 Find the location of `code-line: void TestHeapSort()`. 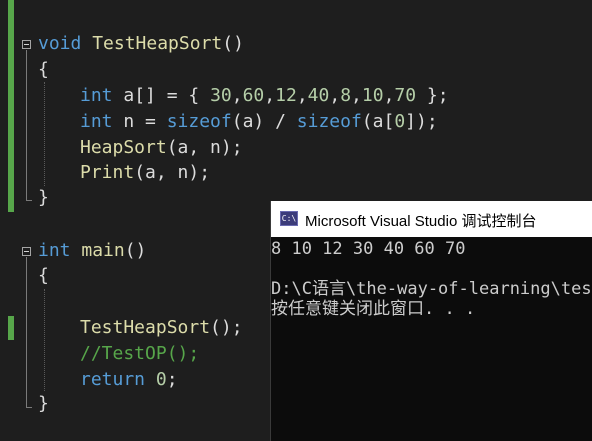

code-line: void TestHeapSort() is located at coordinates (141, 44).